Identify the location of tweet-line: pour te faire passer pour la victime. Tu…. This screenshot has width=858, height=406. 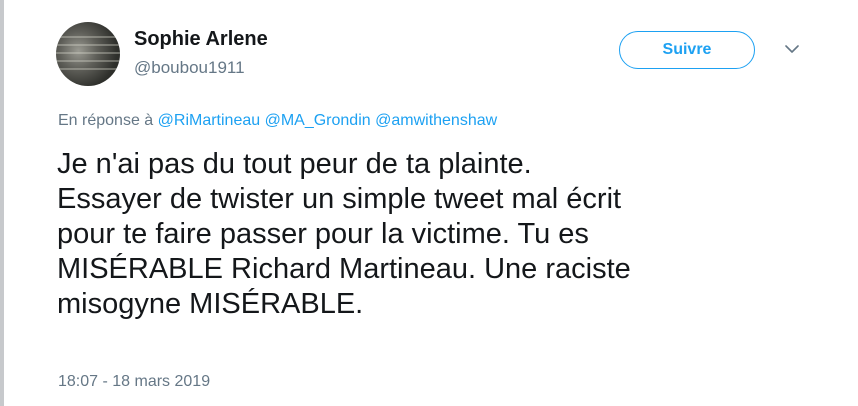
(323, 234).